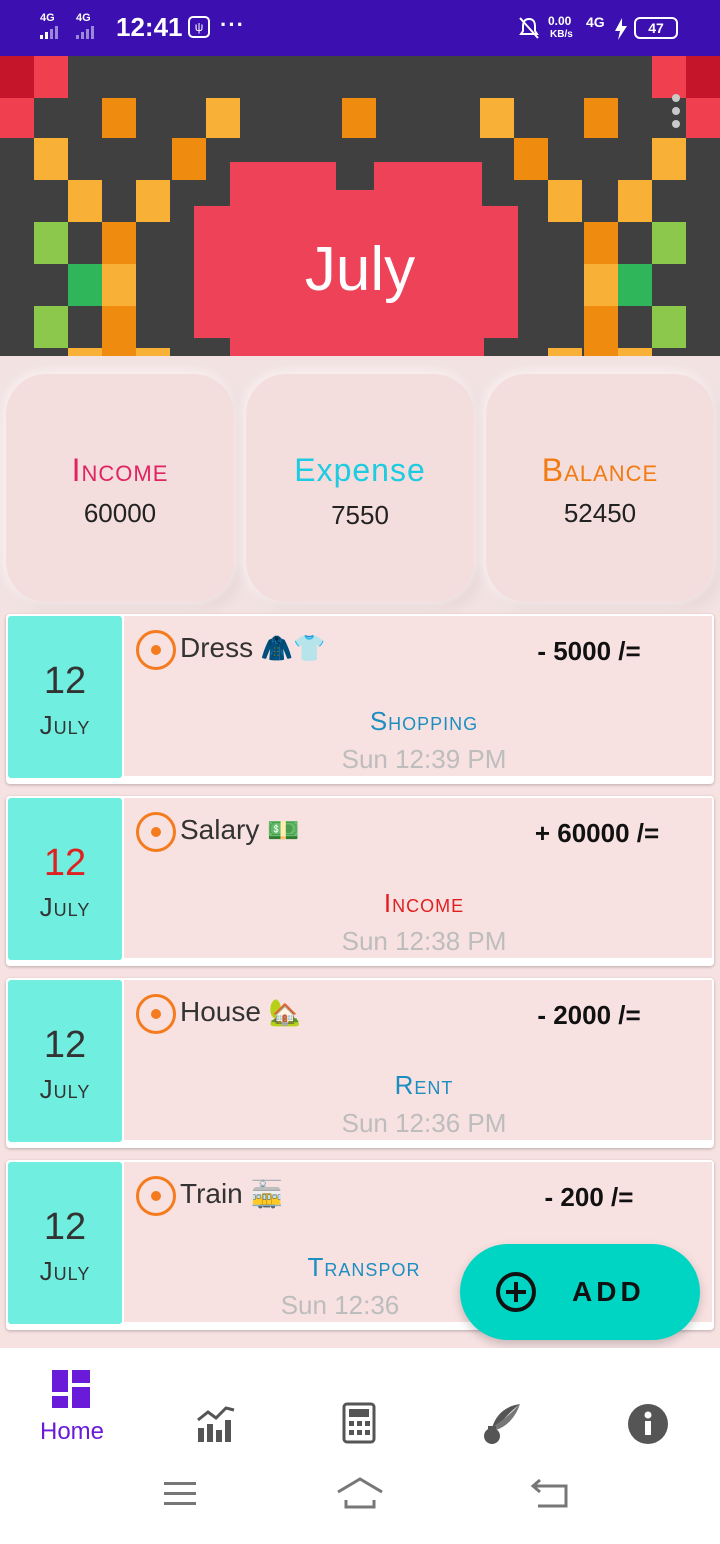 The image size is (720, 1544). I want to click on usb-icon: ψ, so click(199, 27).